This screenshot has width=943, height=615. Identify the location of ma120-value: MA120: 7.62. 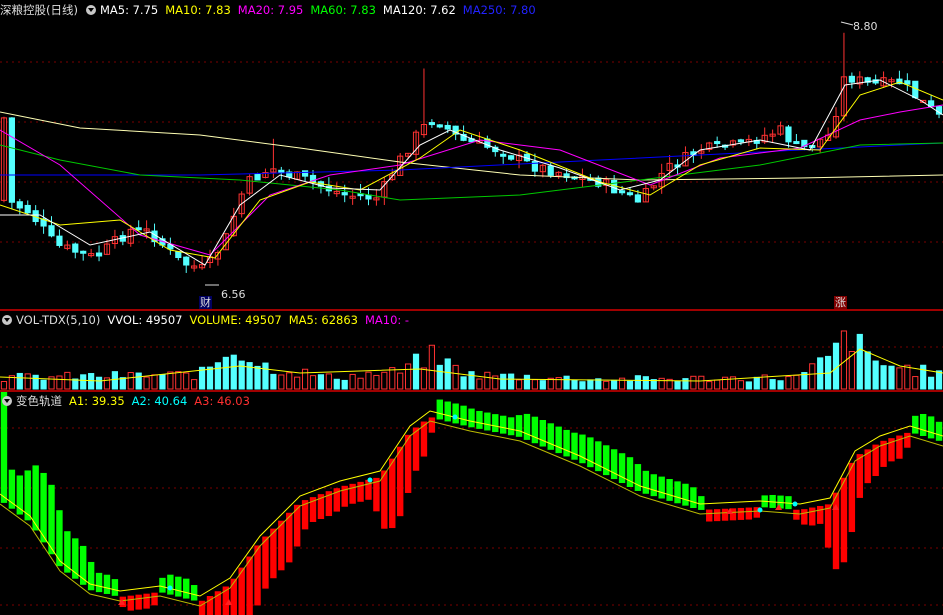
(419, 10).